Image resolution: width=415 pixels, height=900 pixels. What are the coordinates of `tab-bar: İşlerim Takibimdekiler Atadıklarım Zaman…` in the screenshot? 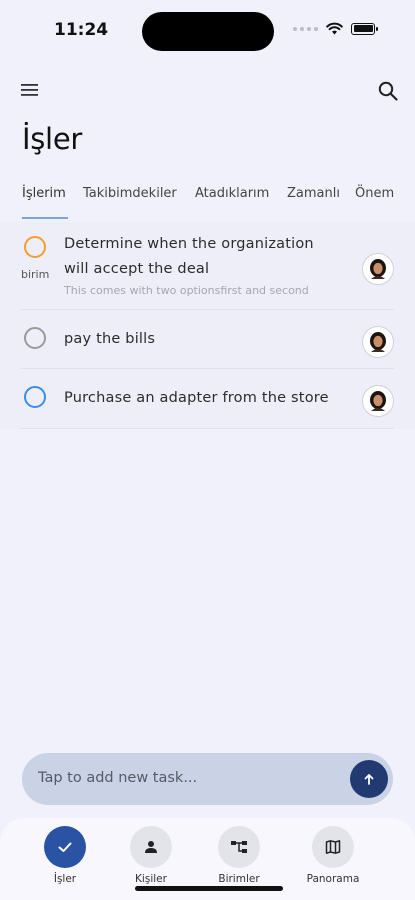 It's located at (207, 198).